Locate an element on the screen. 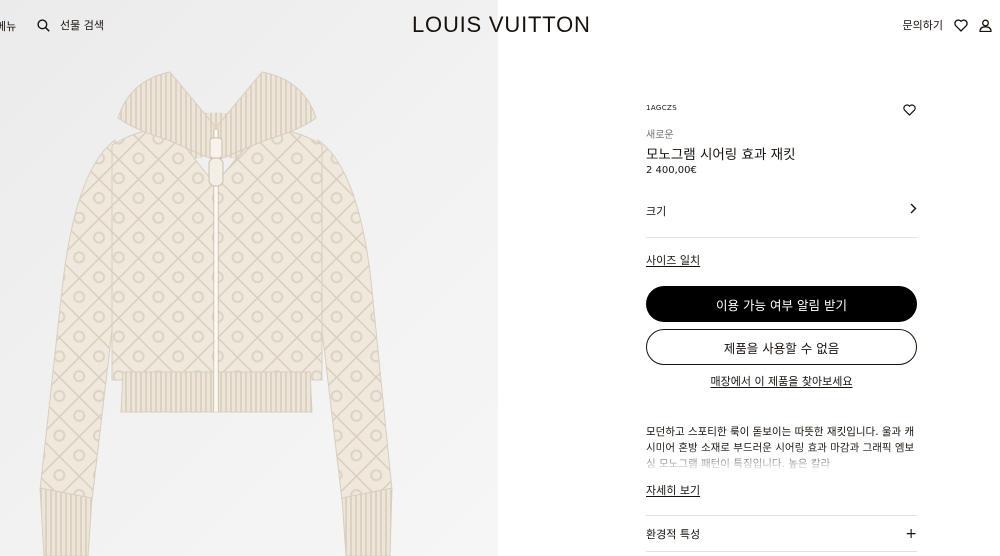 The height and width of the screenshot is (556, 1000). product-sku: 1AGCZS is located at coordinates (662, 108).